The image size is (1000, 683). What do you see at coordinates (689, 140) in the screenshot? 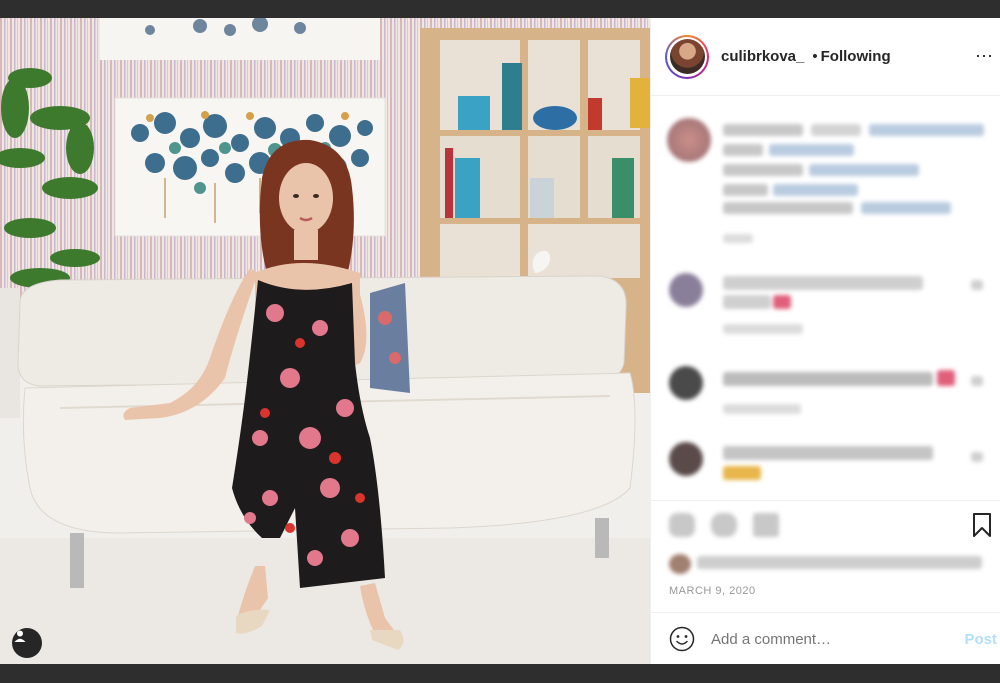
I see `caption-avatar` at bounding box center [689, 140].